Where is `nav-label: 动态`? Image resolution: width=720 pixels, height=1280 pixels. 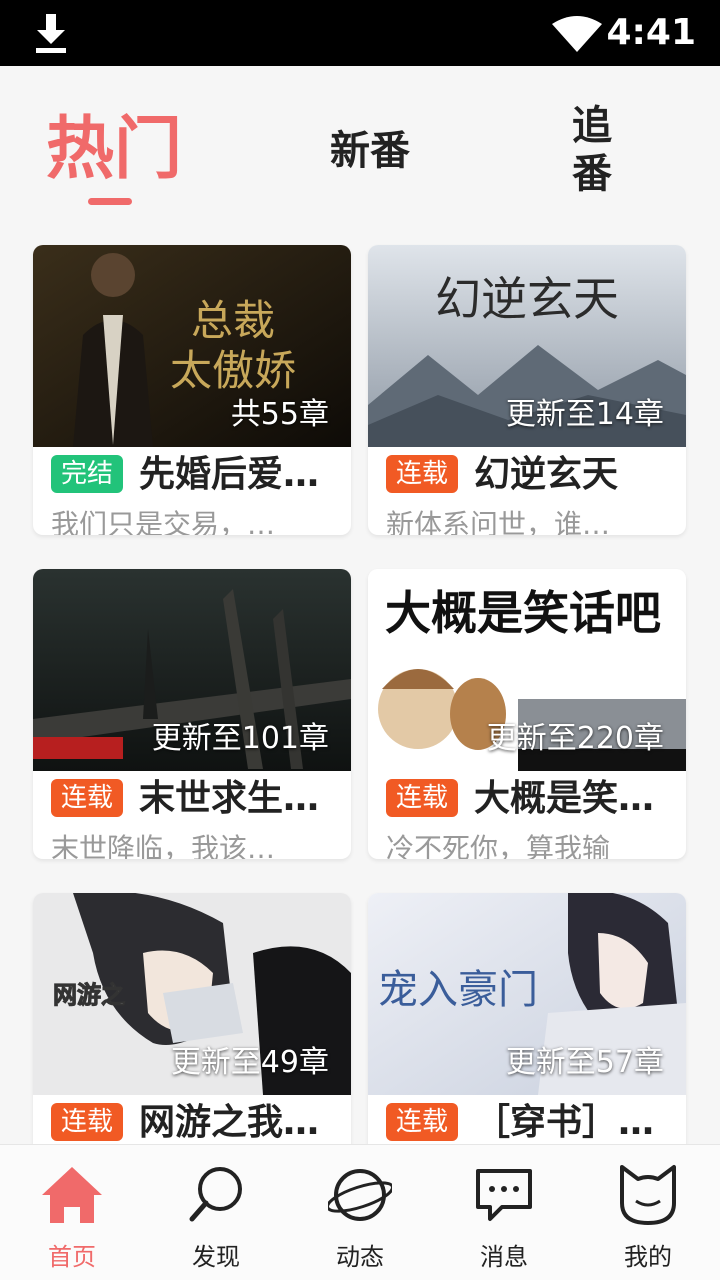 nav-label: 动态 is located at coordinates (360, 1257).